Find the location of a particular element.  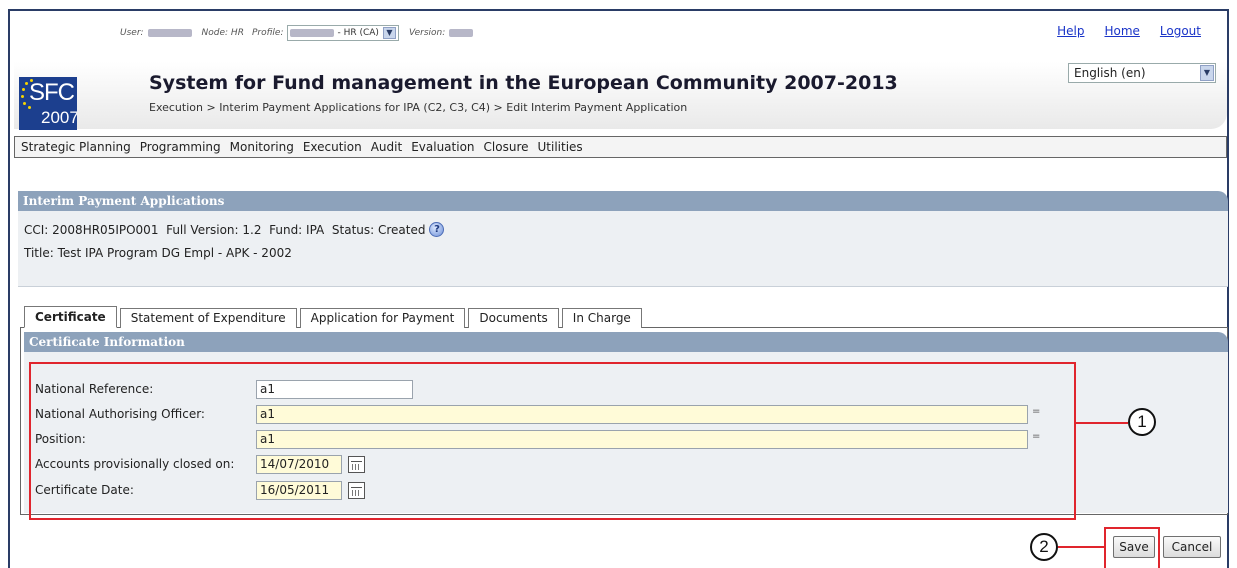

language-value: English (en) is located at coordinates (1110, 73).